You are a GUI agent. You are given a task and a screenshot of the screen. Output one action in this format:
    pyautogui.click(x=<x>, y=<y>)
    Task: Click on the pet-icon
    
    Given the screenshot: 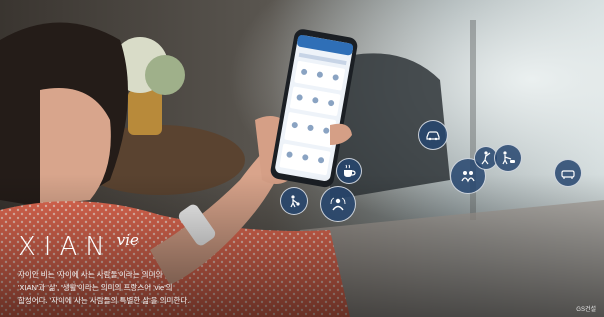 What is the action you would take?
    pyautogui.click(x=294, y=201)
    